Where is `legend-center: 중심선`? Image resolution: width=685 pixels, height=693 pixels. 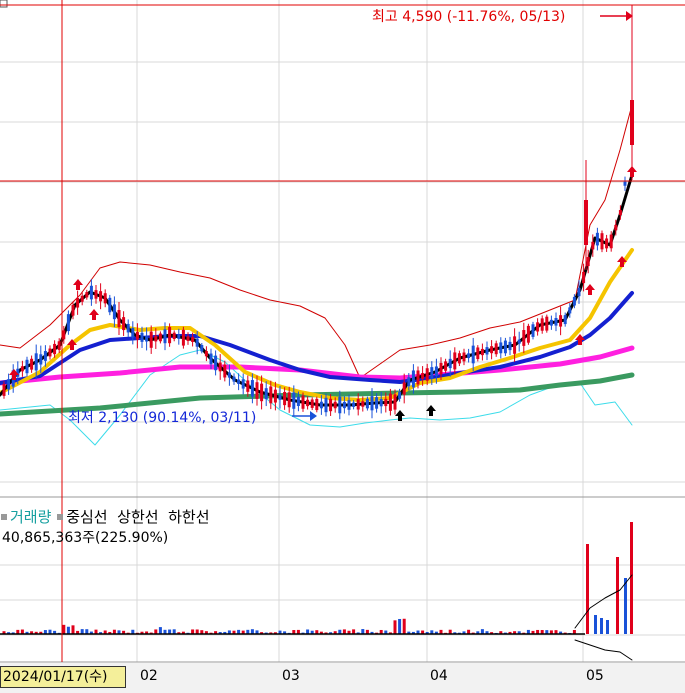
legend-center: 중심선 is located at coordinates (86, 517).